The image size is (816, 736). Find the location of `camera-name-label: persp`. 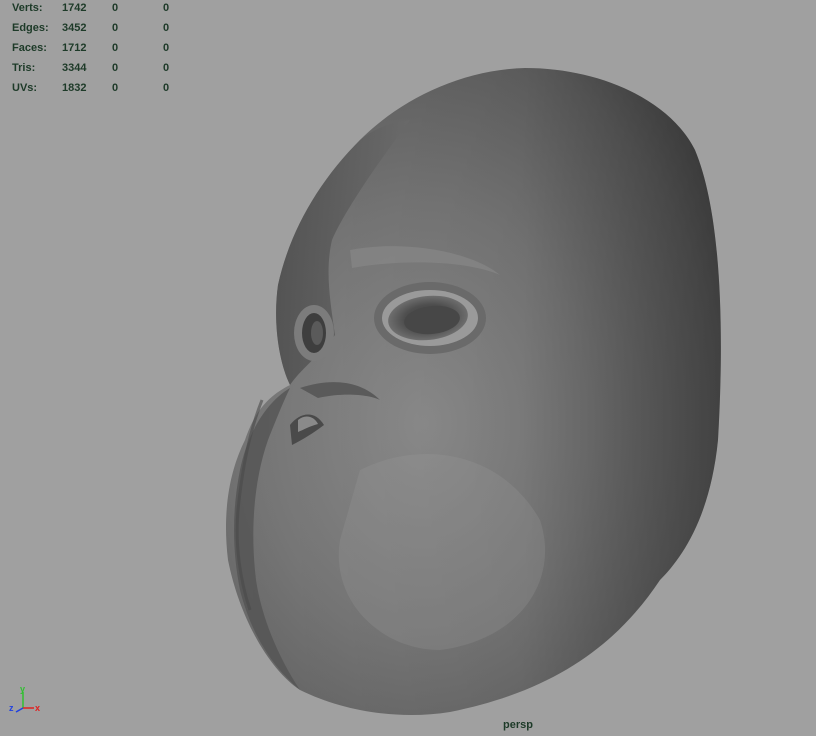

camera-name-label: persp is located at coordinates (518, 725).